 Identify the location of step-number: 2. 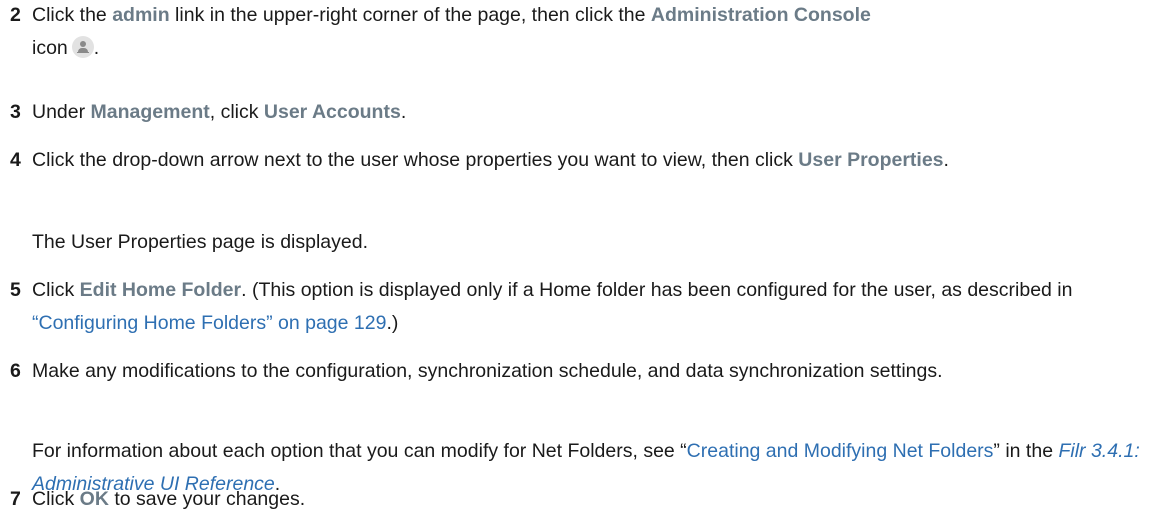
(15, 15).